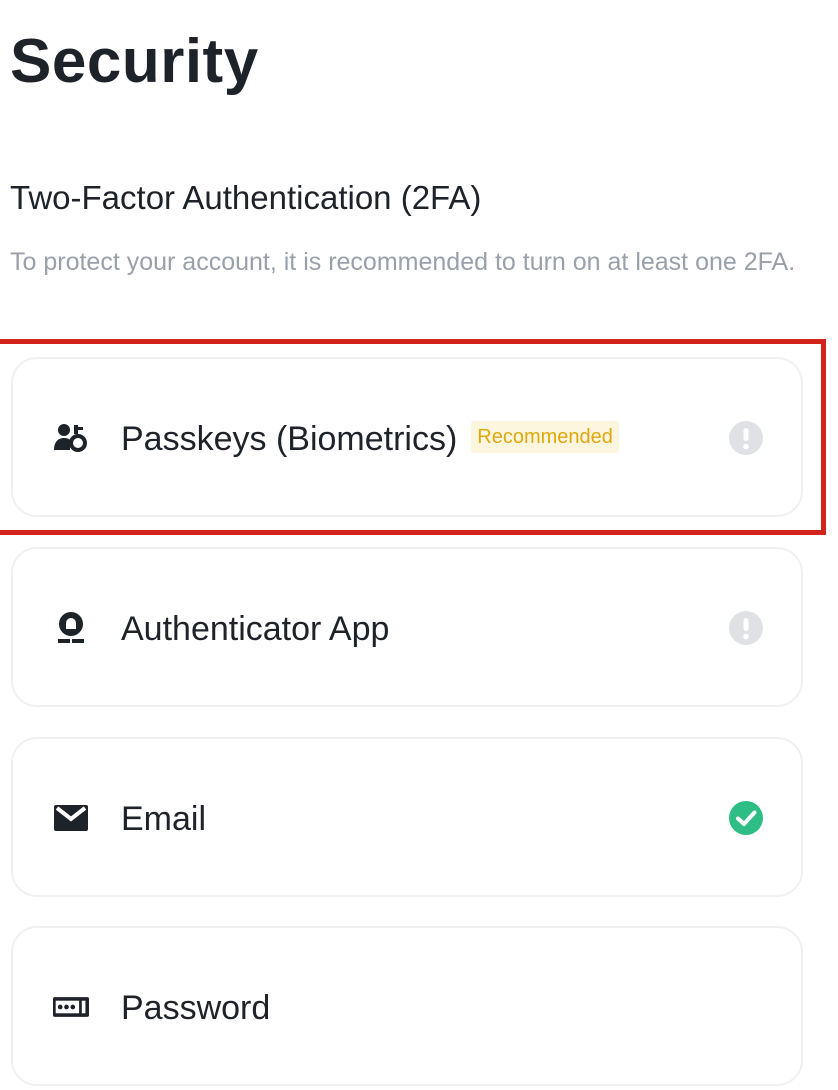  Describe the element at coordinates (407, 1006) in the screenshot. I see `password-card: Password` at that location.